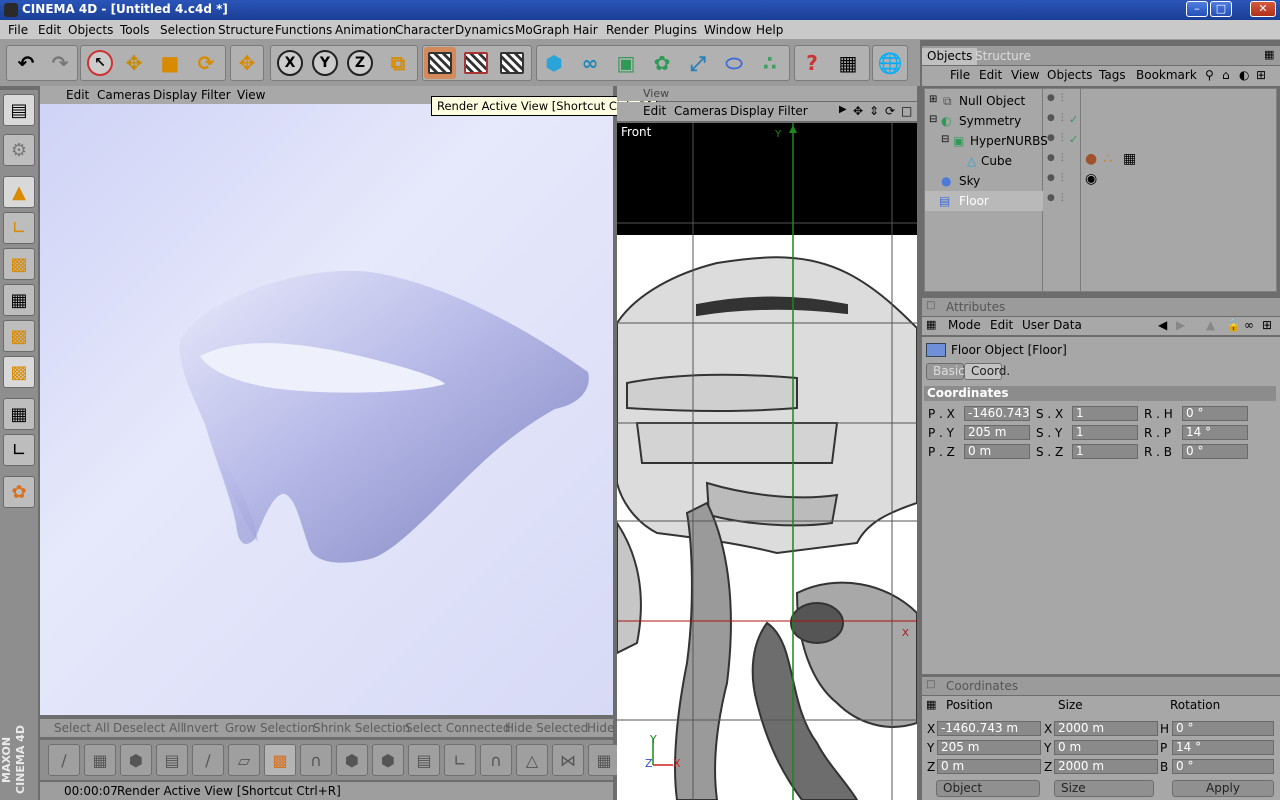  Describe the element at coordinates (812, 63) in the screenshot. I see `help-icon: ?` at that location.